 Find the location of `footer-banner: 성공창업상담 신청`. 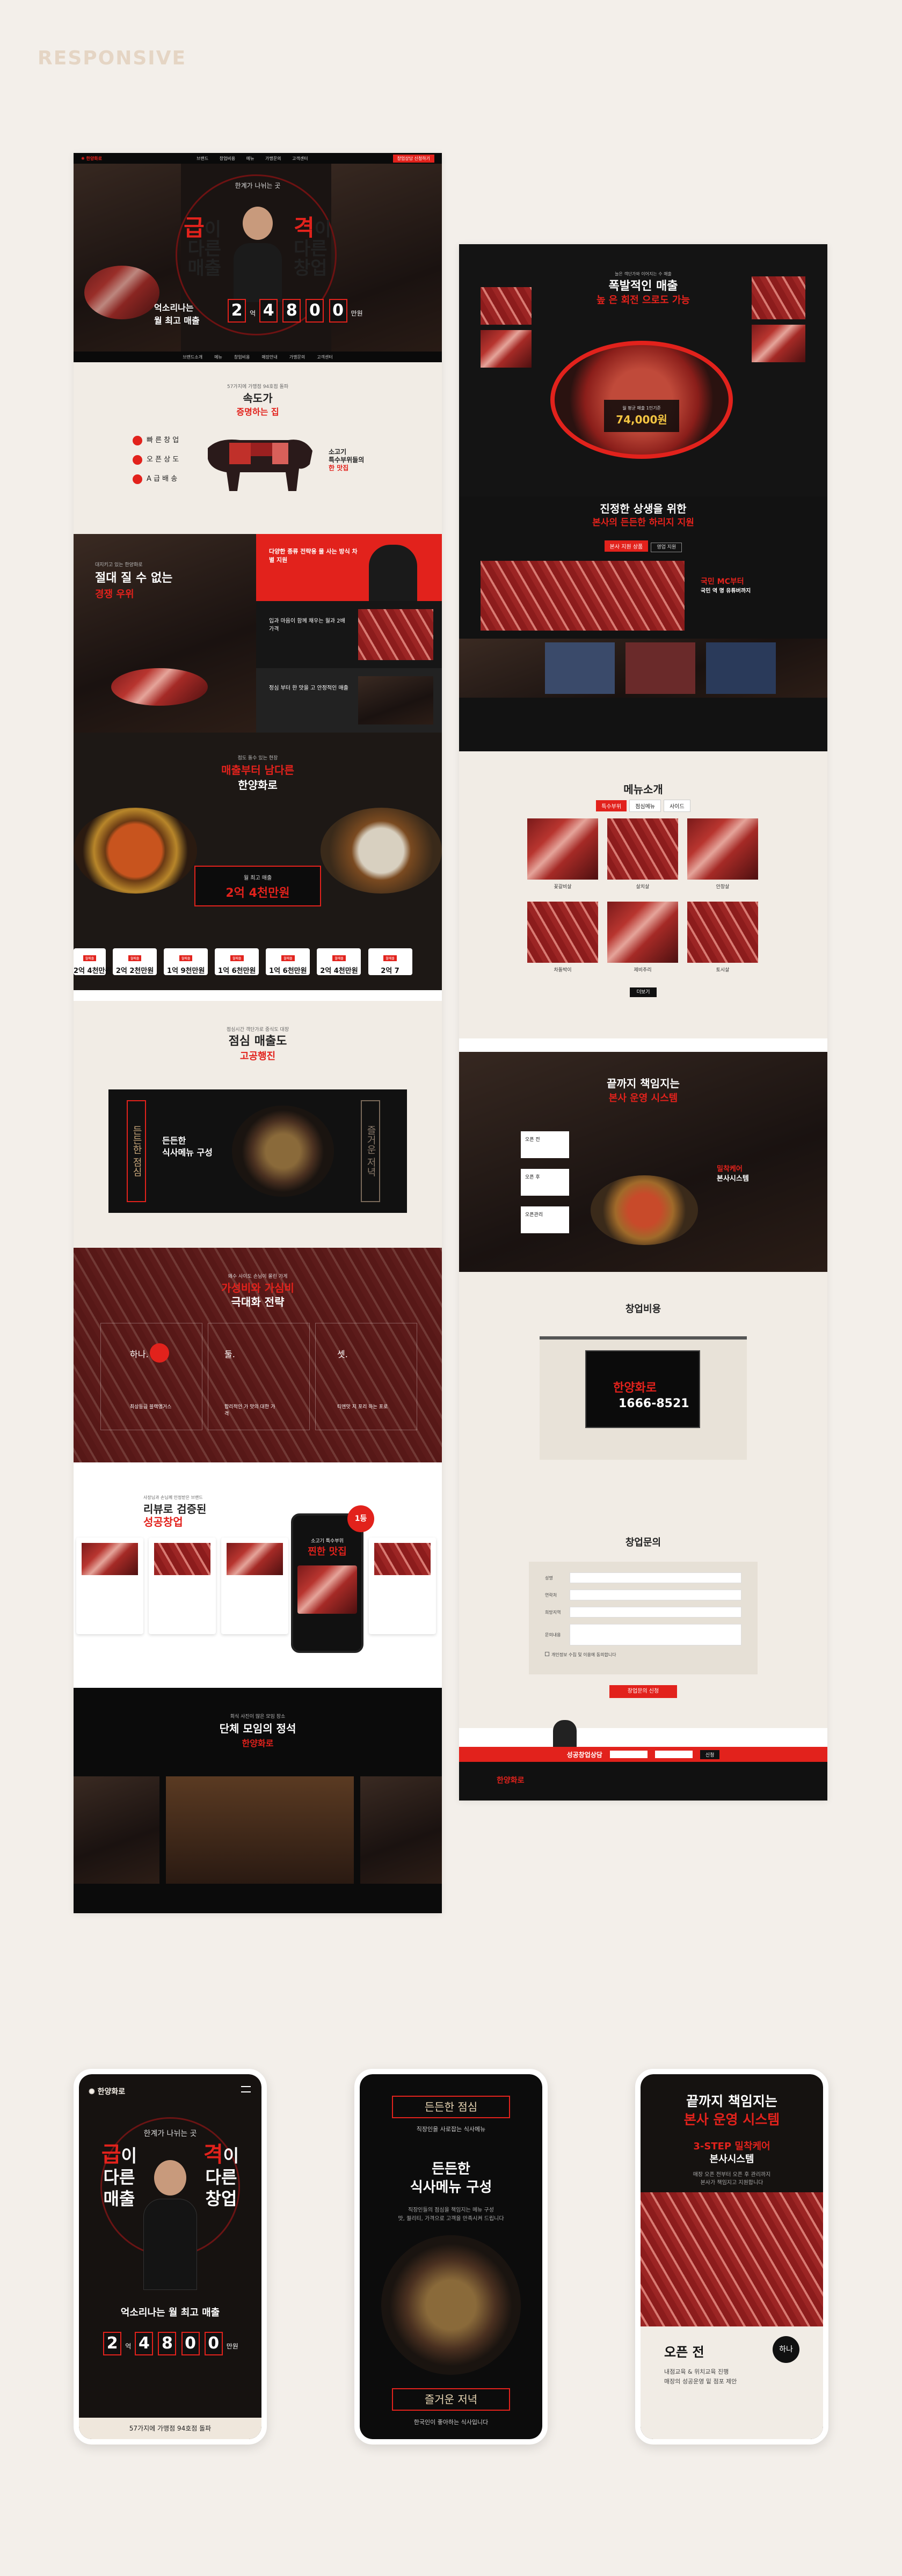

footer-banner: 성공창업상담 신청 is located at coordinates (643, 1754).